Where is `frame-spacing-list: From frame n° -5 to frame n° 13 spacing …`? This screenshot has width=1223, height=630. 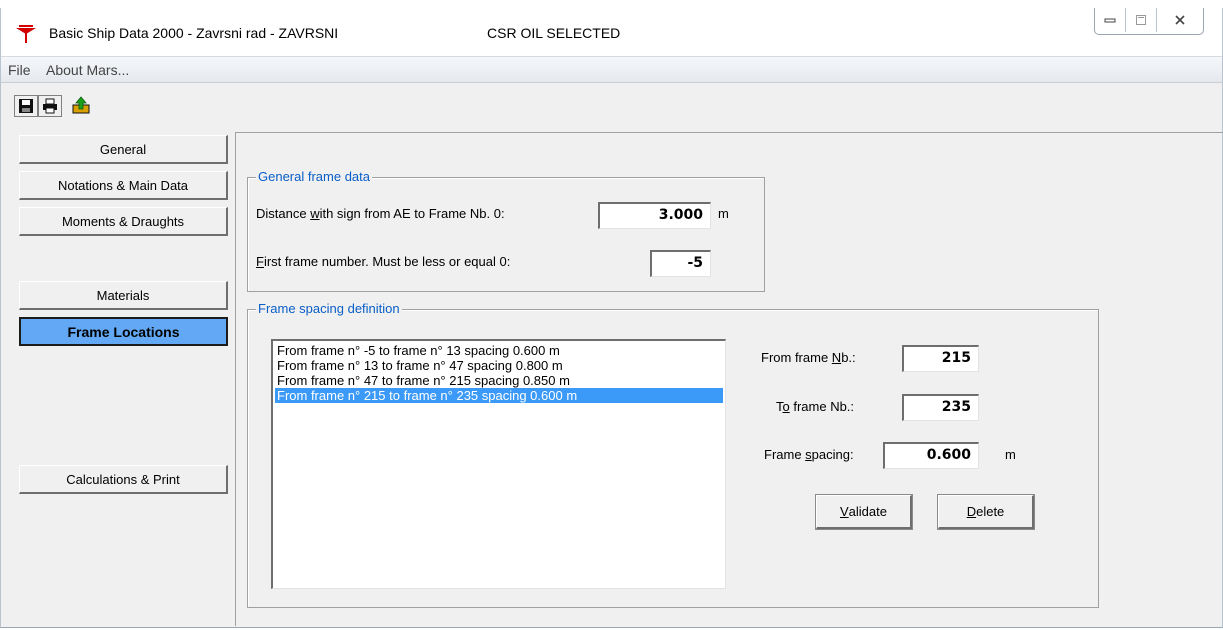
frame-spacing-list: From frame n° -5 to frame n° 13 spacing … is located at coordinates (498, 464).